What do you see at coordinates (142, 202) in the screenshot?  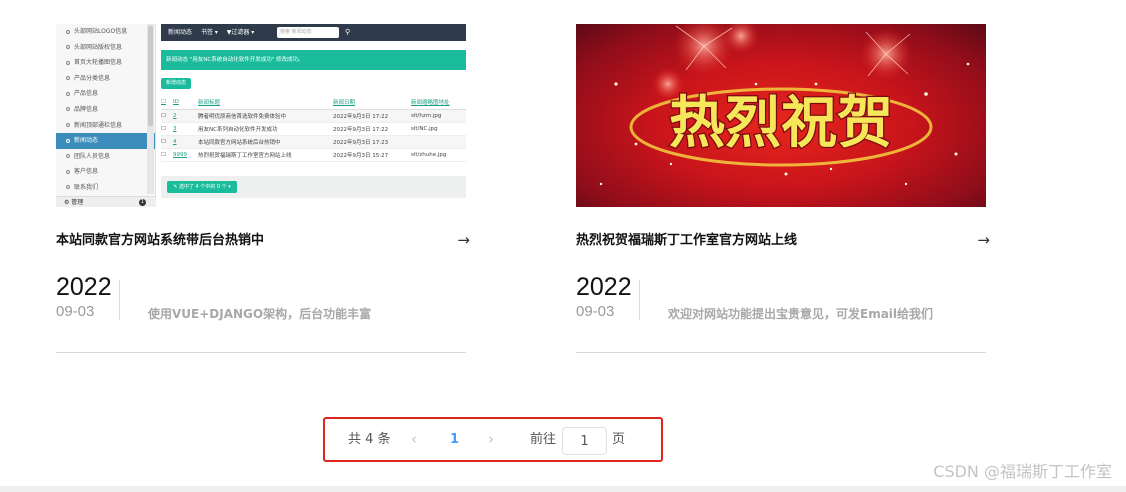 I see `admin-manage-badge: 1` at bounding box center [142, 202].